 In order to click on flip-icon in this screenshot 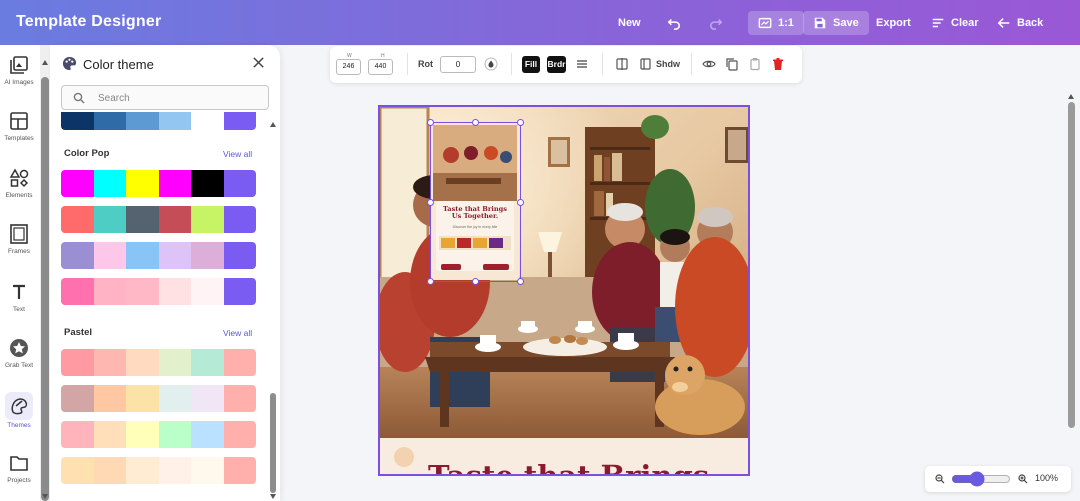, I will do `click(622, 64)`.